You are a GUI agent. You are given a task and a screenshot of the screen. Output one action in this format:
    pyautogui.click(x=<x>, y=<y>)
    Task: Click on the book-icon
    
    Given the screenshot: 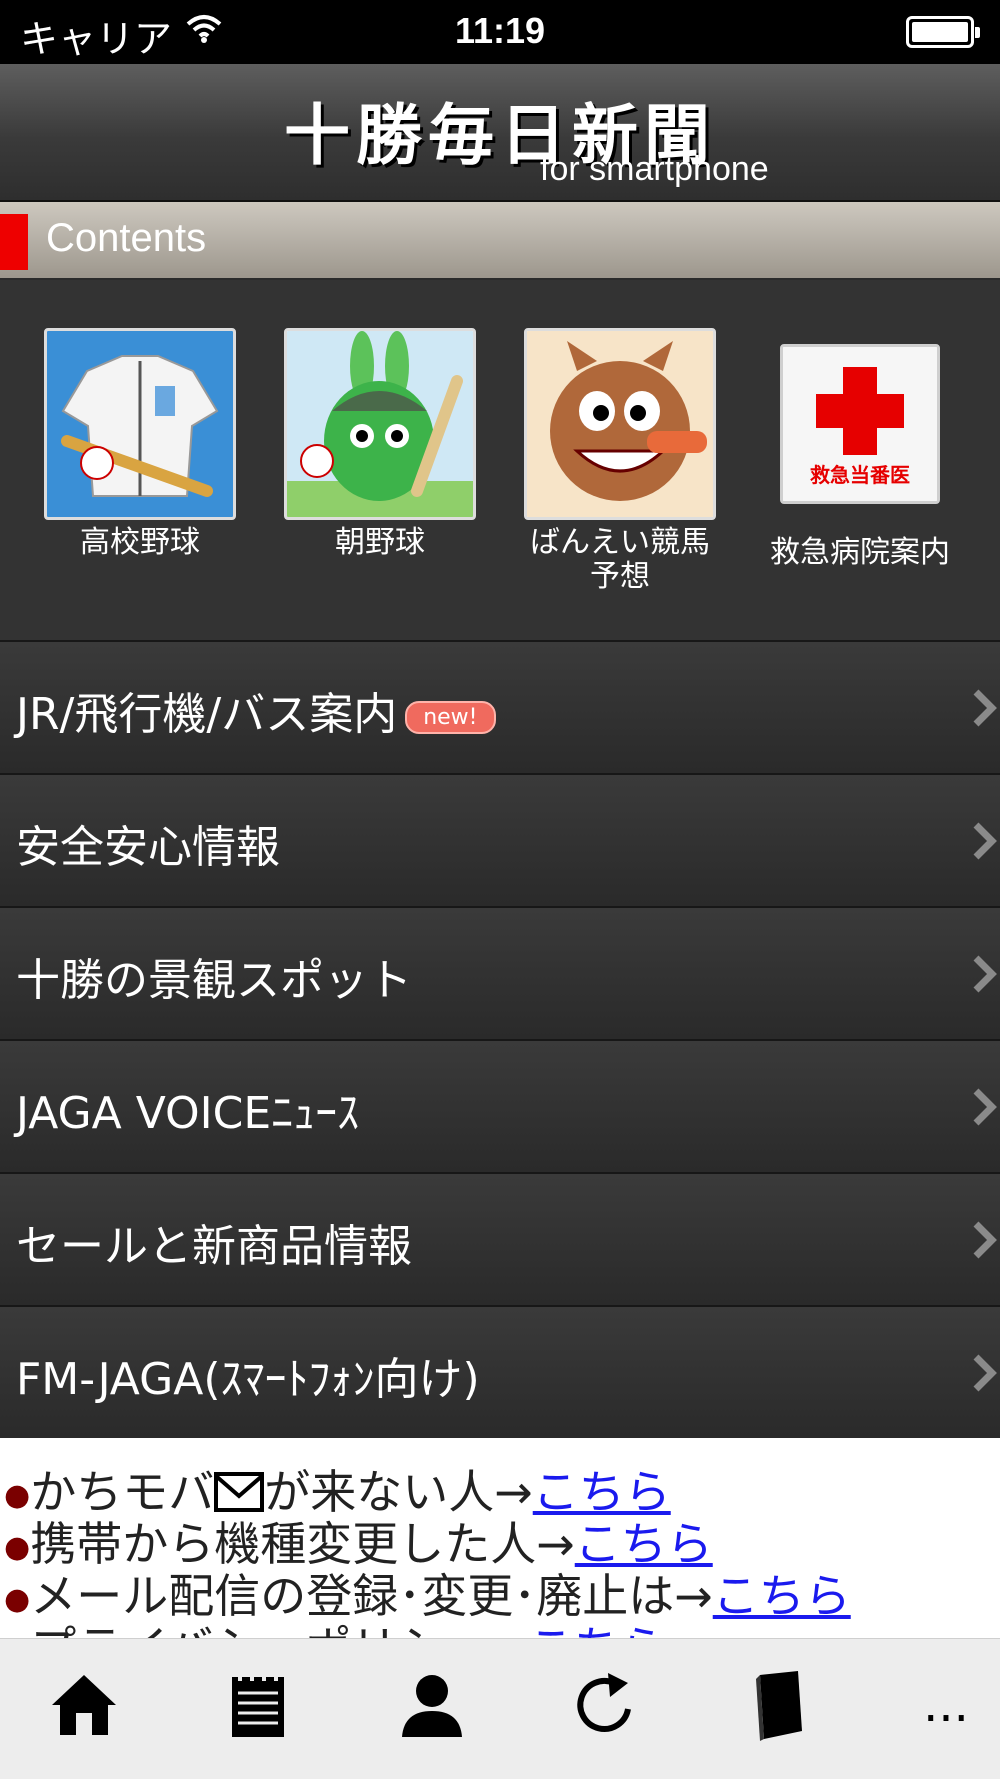 What is the action you would take?
    pyautogui.click(x=779, y=1706)
    